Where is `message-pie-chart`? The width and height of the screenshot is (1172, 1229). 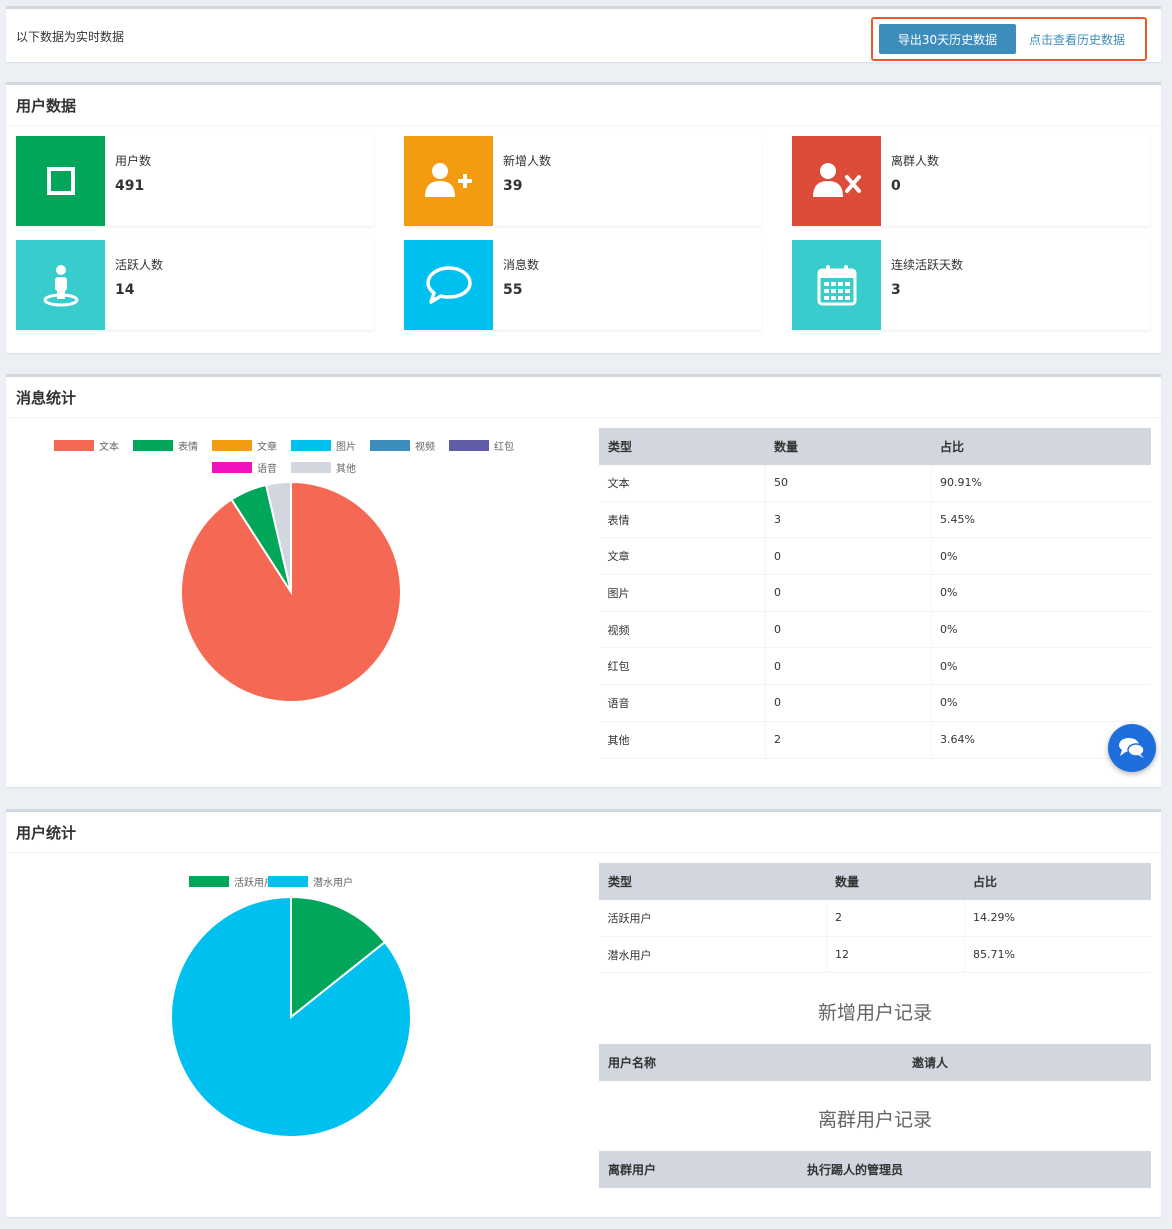 message-pie-chart is located at coordinates (291, 591).